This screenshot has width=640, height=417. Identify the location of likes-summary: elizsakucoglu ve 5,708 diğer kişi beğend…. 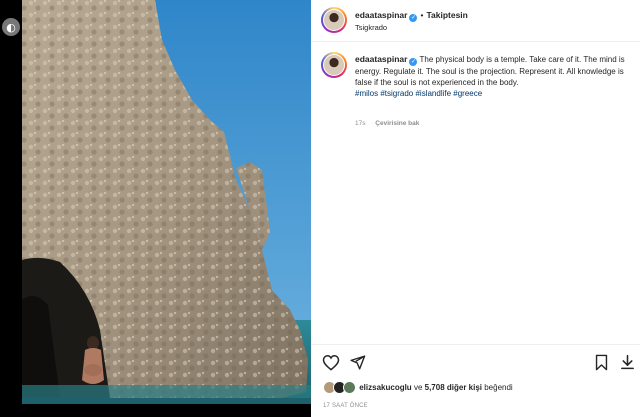
(418, 389).